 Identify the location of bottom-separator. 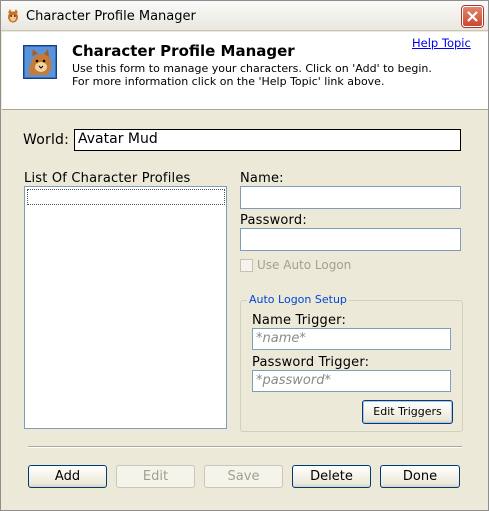
(245, 447).